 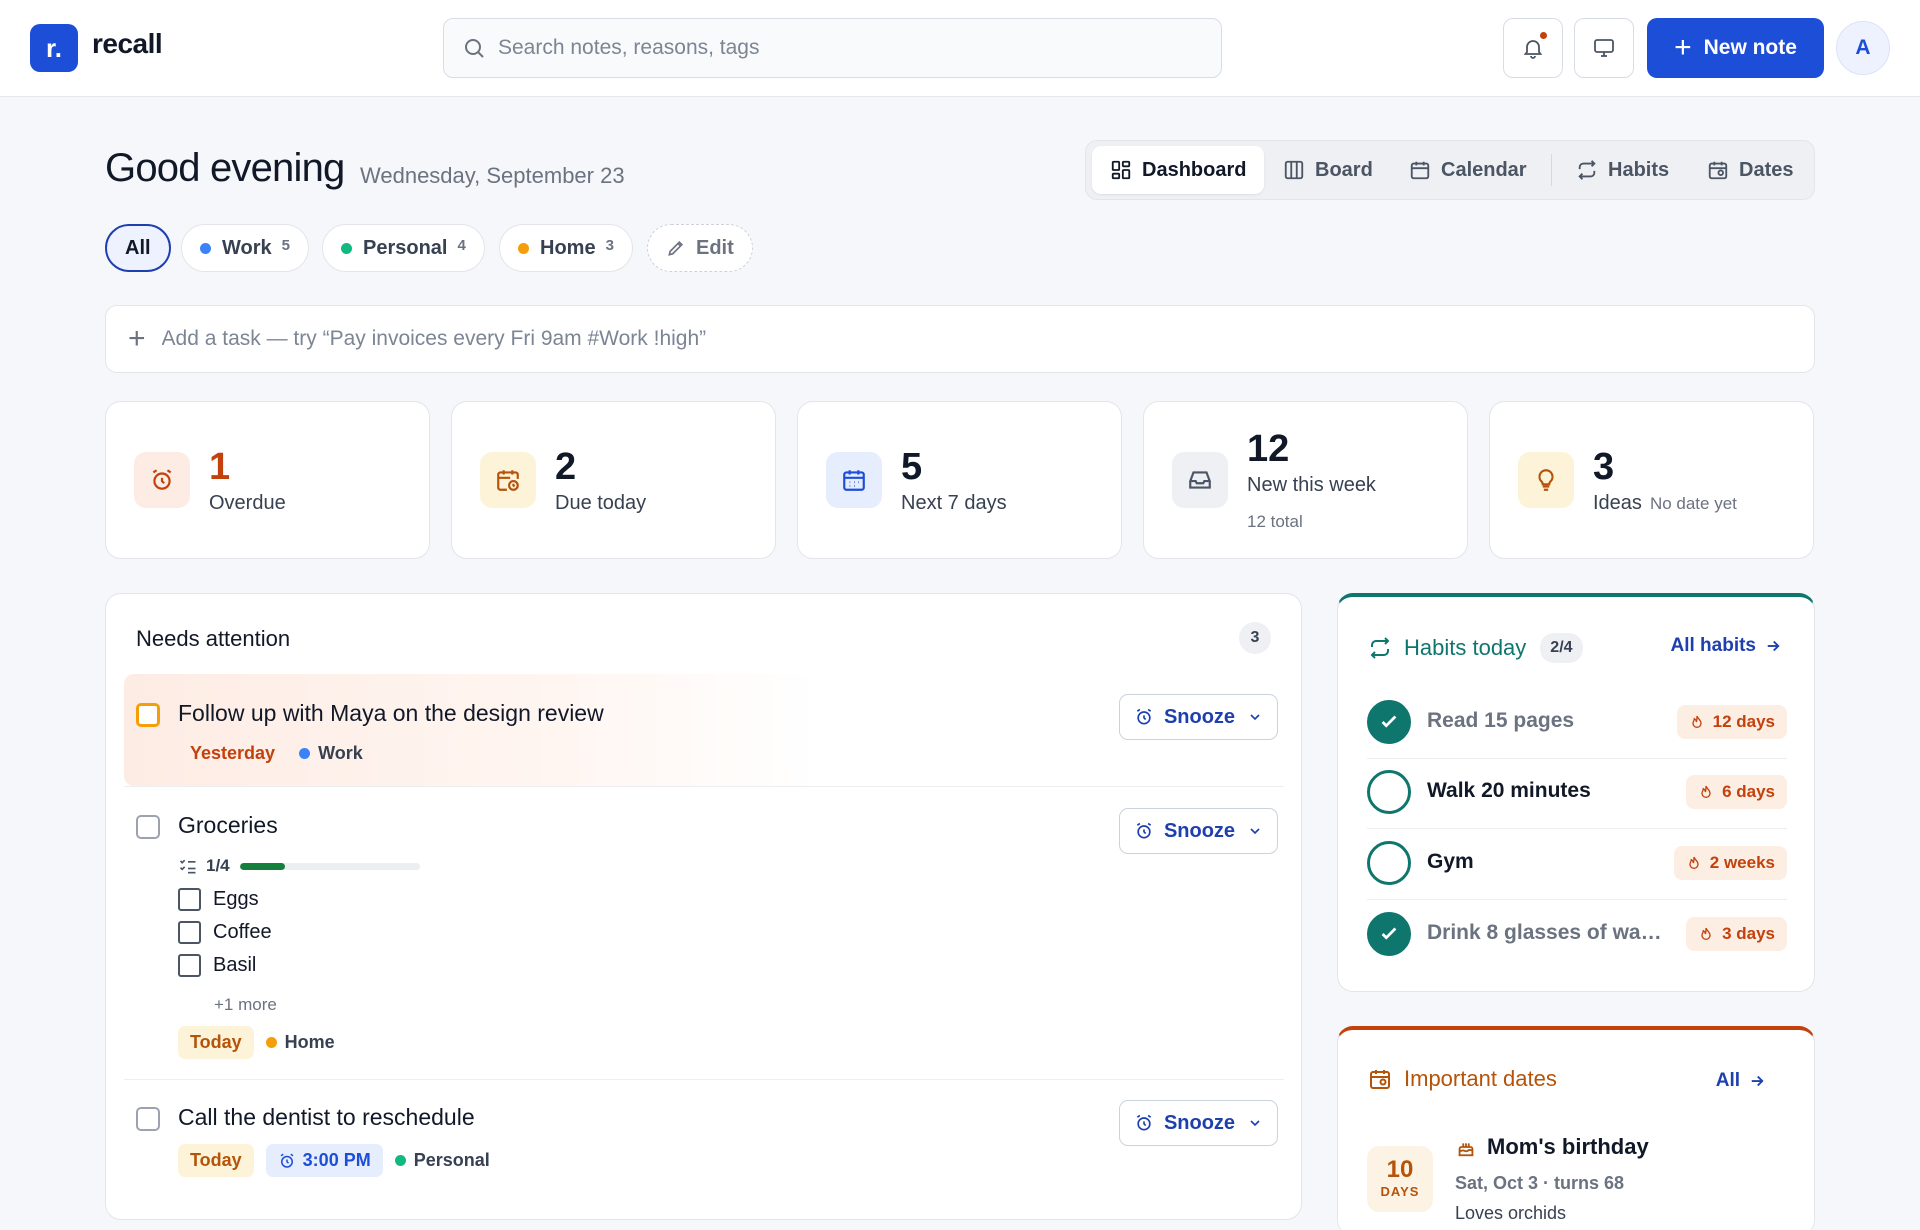 What do you see at coordinates (137, 338) in the screenshot?
I see `plus-icon: +` at bounding box center [137, 338].